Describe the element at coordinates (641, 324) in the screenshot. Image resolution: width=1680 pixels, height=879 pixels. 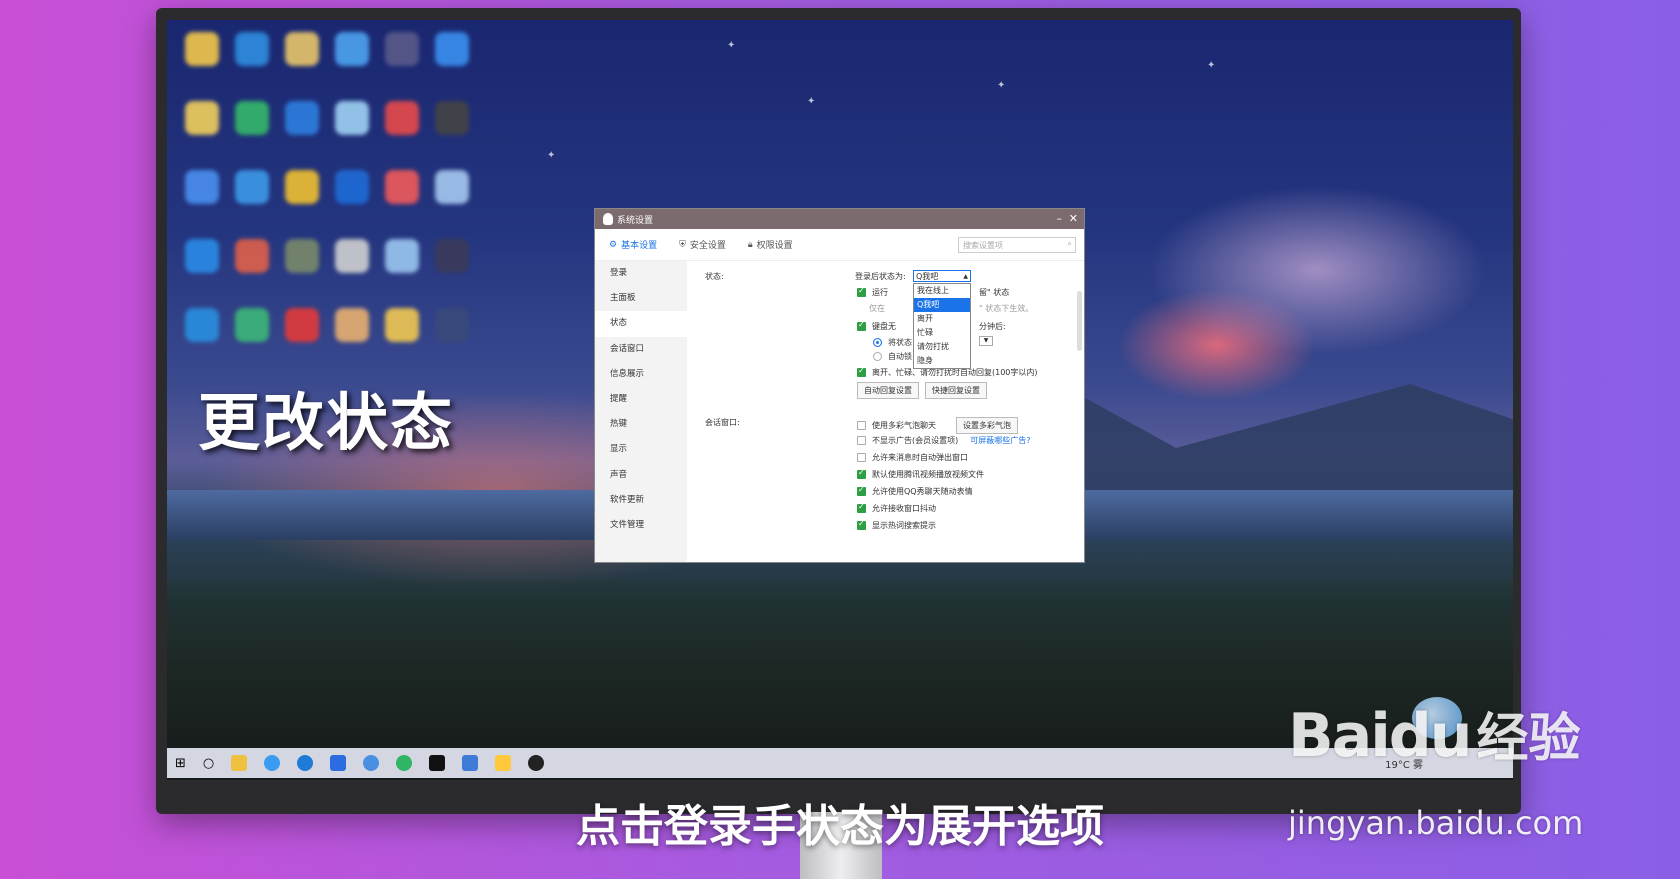
I see `sidebar-item-status: 状态` at that location.